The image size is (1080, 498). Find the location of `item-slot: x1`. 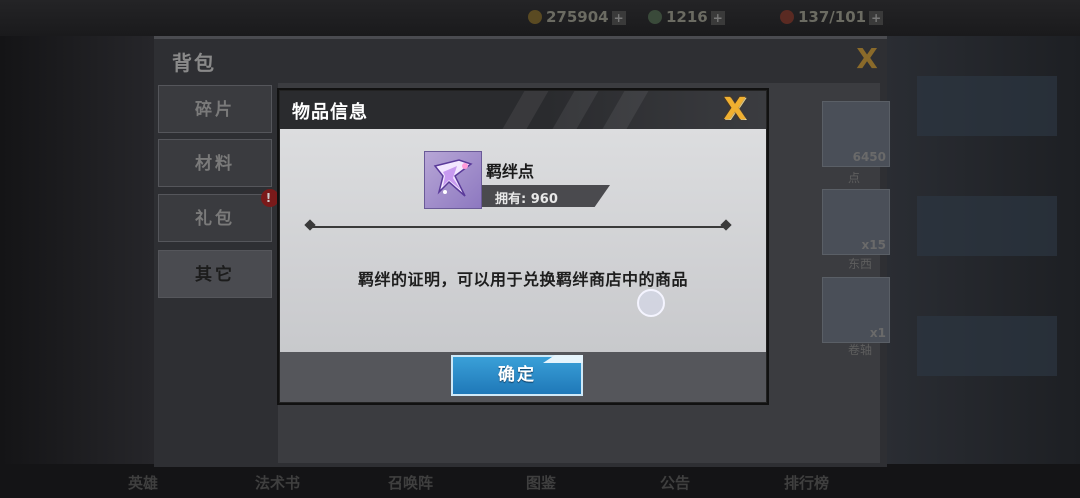

item-slot: x1 is located at coordinates (856, 310).